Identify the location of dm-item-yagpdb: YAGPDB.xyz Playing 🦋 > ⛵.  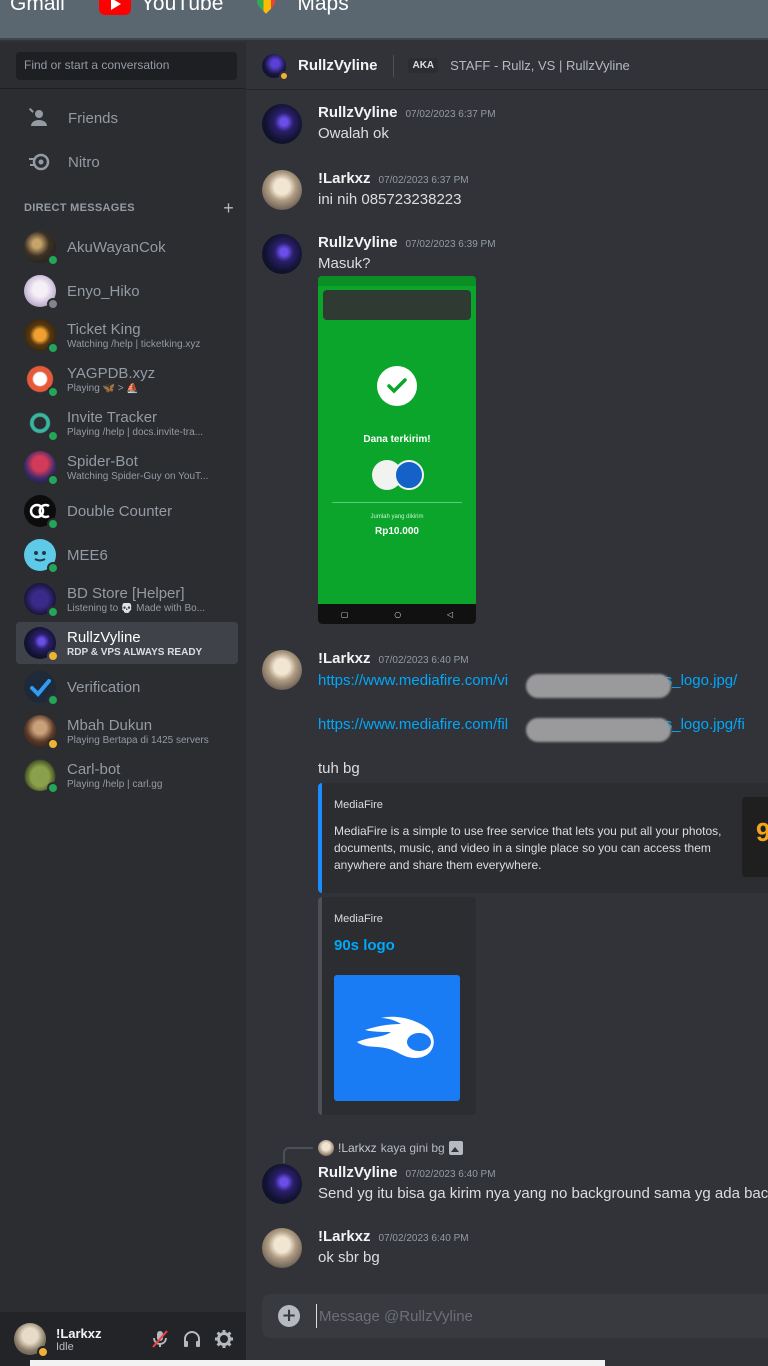
(127, 379).